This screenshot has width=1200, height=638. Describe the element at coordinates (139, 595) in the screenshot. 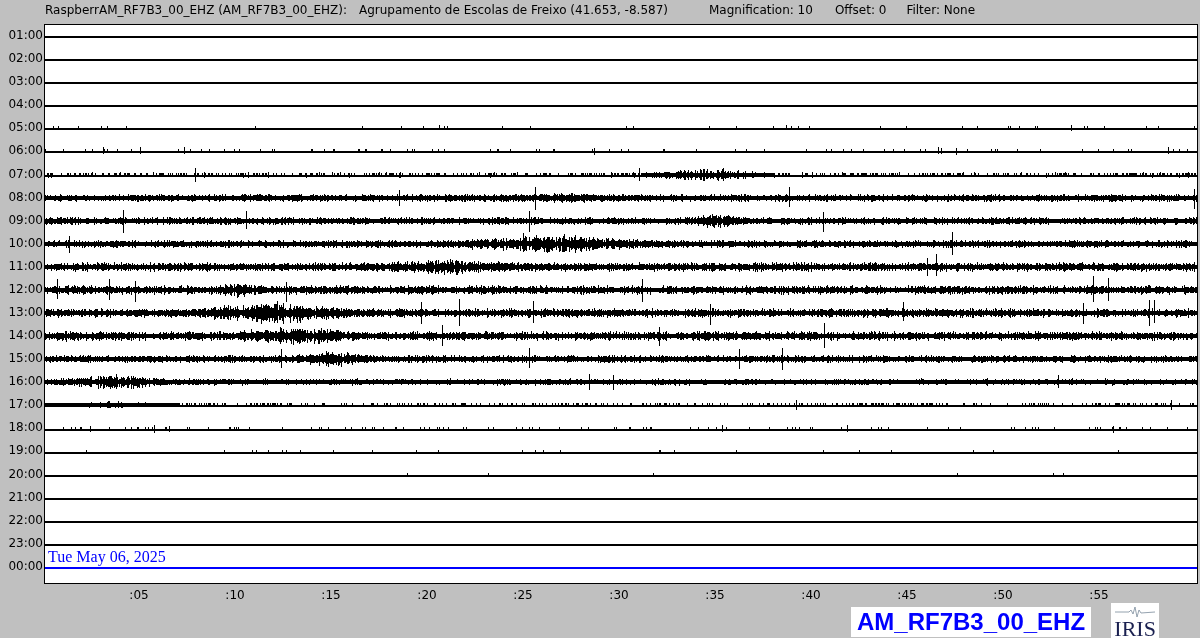

I see `minute-tick-label: :05` at that location.